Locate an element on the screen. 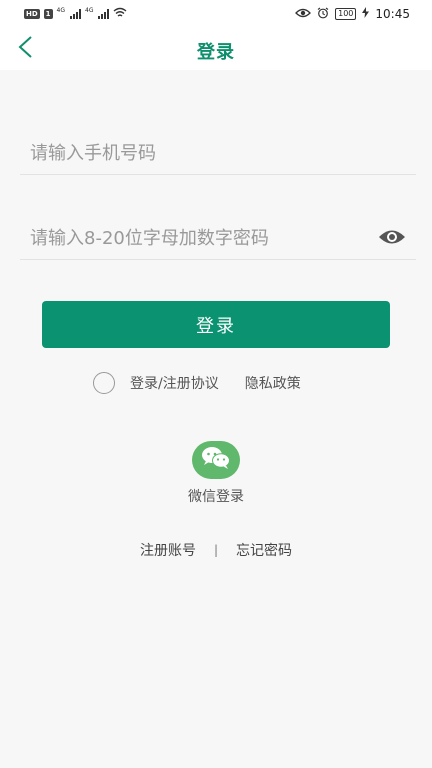 This screenshot has width=432, height=768. wechat-icon is located at coordinates (216, 460).